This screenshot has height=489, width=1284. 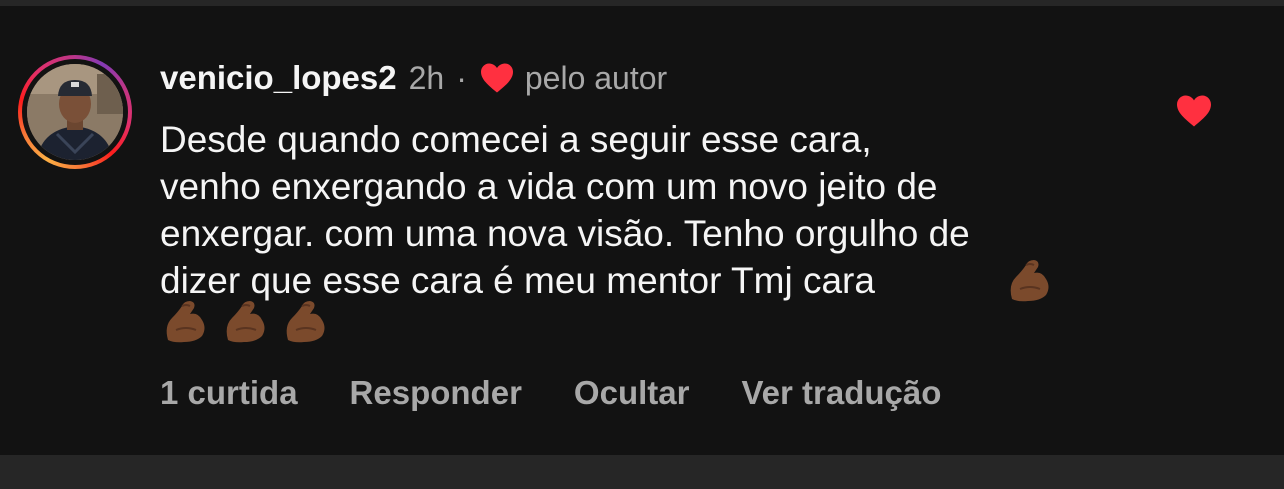 What do you see at coordinates (642, 472) in the screenshot?
I see `bottom-divider` at bounding box center [642, 472].